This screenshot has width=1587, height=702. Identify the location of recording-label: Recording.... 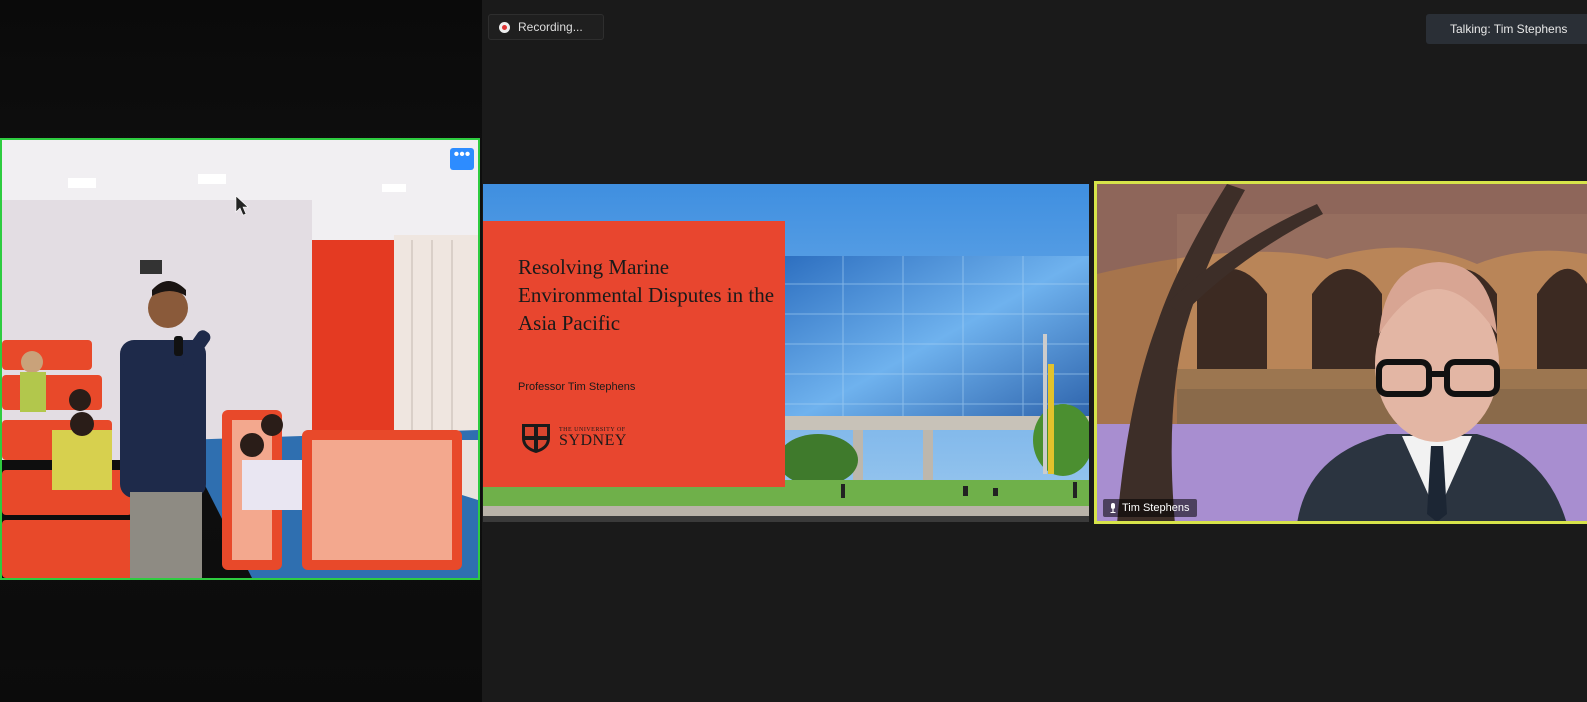
(550, 27).